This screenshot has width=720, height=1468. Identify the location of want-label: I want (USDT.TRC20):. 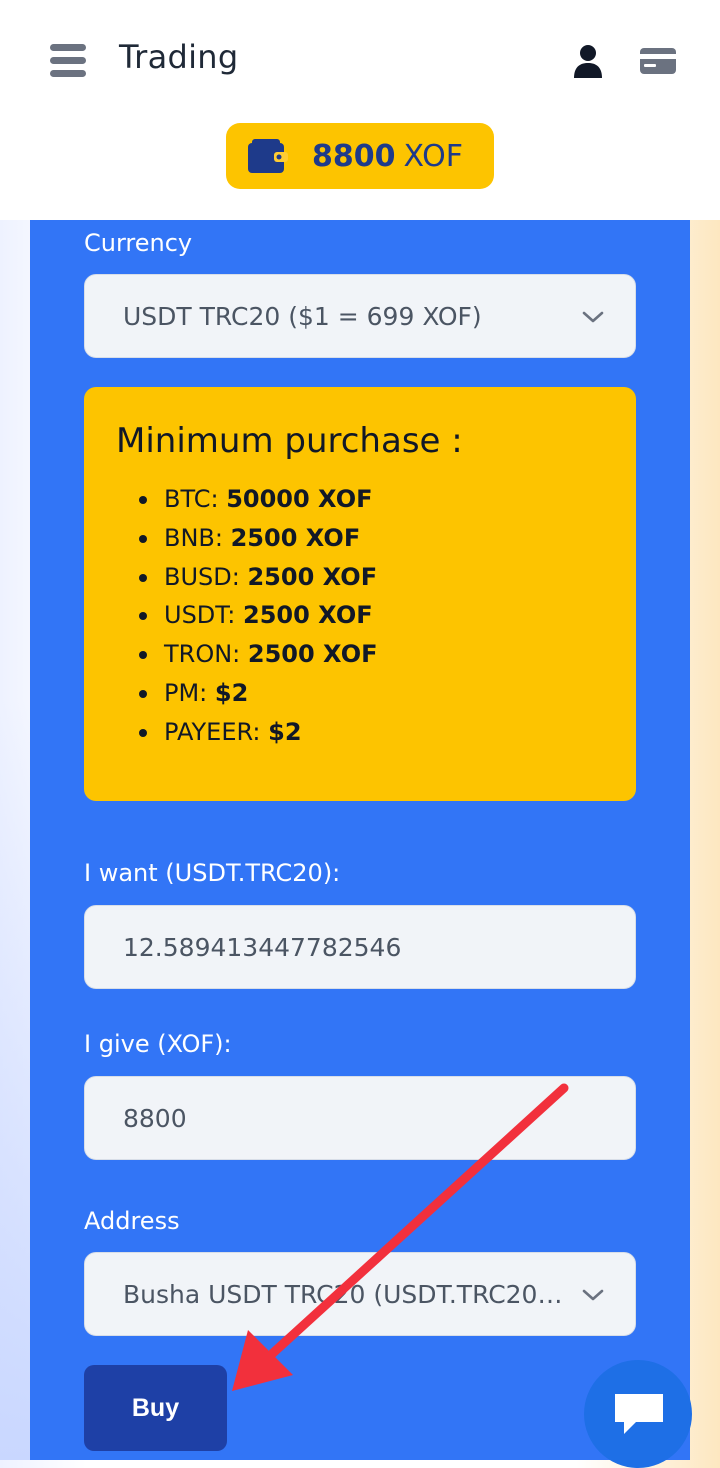
(212, 873).